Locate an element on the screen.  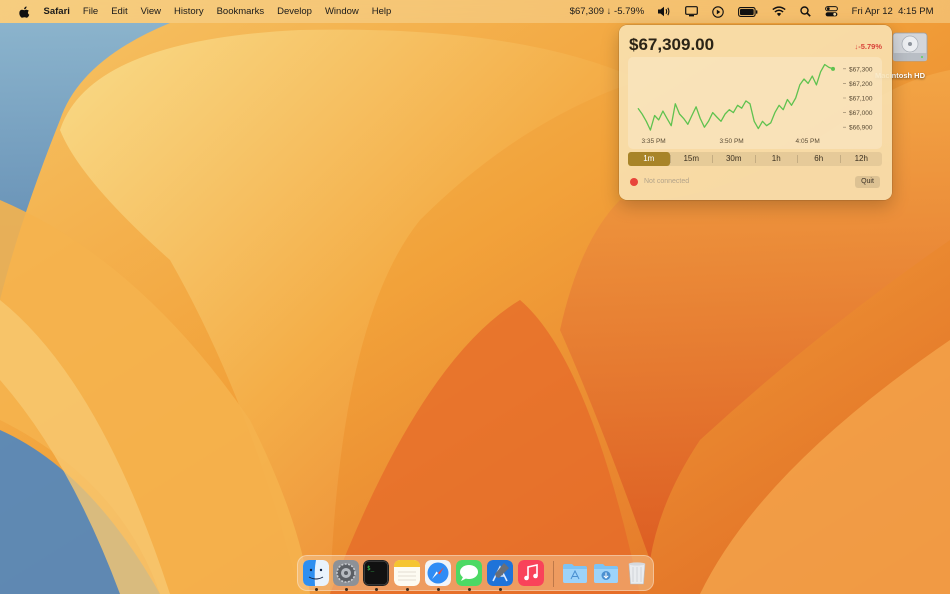
menu-edit: Edit is located at coordinates (119, 11).